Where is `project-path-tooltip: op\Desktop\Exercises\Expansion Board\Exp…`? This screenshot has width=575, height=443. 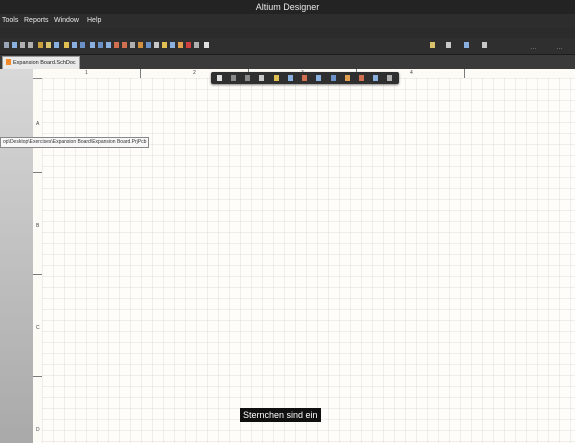 project-path-tooltip: op\Desktop\Exercises\Expansion Board\Exp… is located at coordinates (75, 142).